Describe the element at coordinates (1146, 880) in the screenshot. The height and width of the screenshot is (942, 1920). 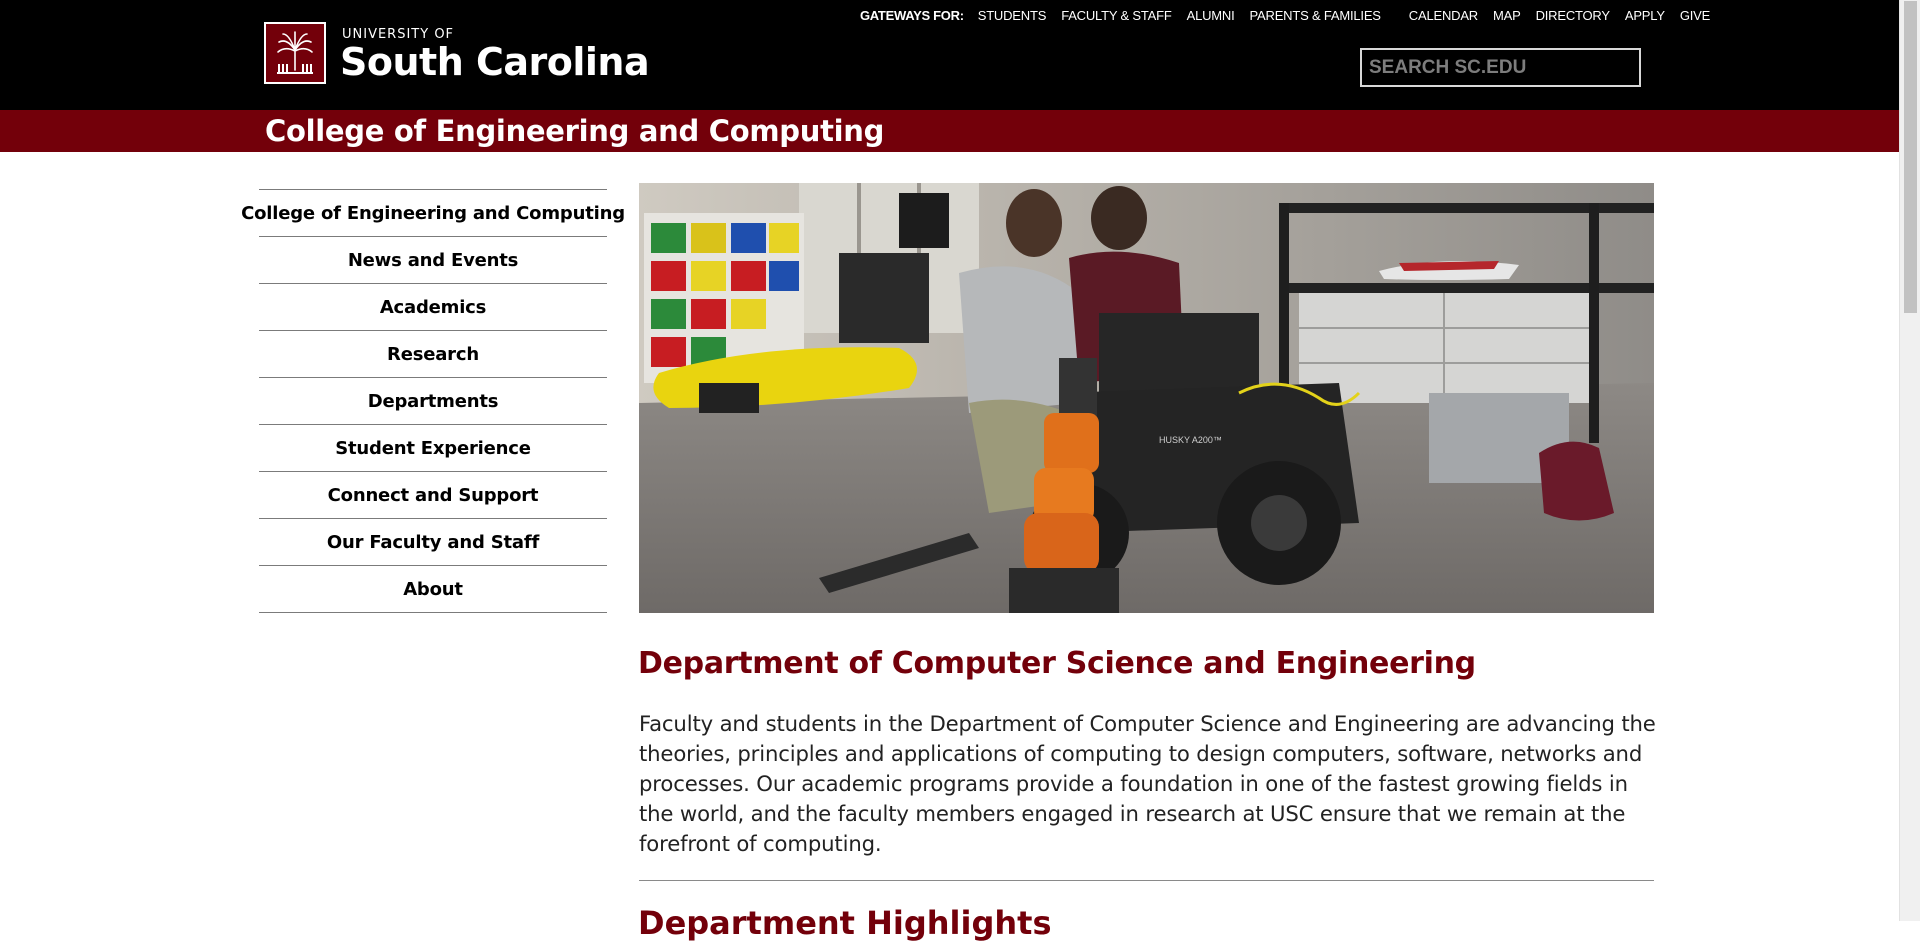
I see `section-divider` at that location.